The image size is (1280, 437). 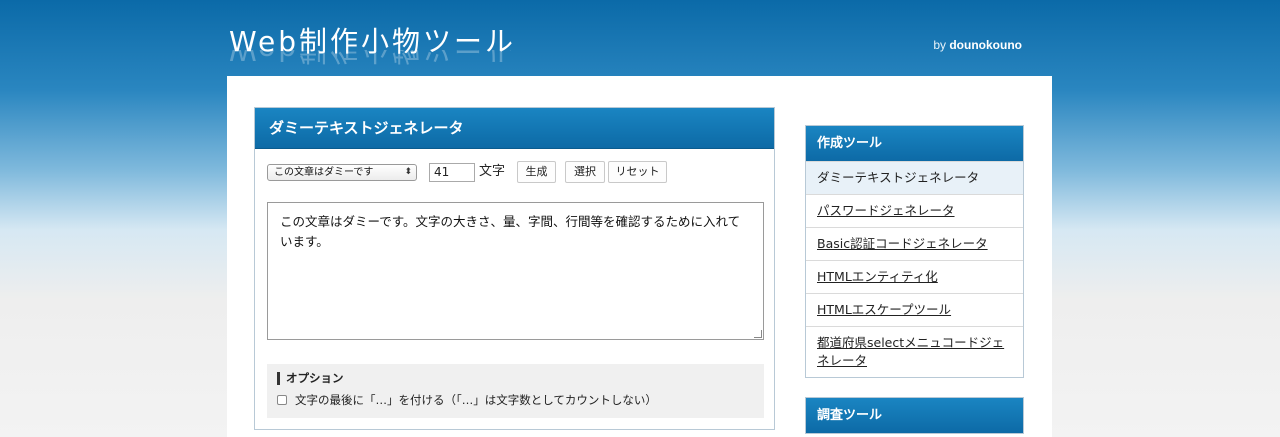 What do you see at coordinates (476, 400) in the screenshot?
I see `ellipsis-option-label: 文字の最後に「…」を付ける（「…」は文字数としてカウントしない）` at bounding box center [476, 400].